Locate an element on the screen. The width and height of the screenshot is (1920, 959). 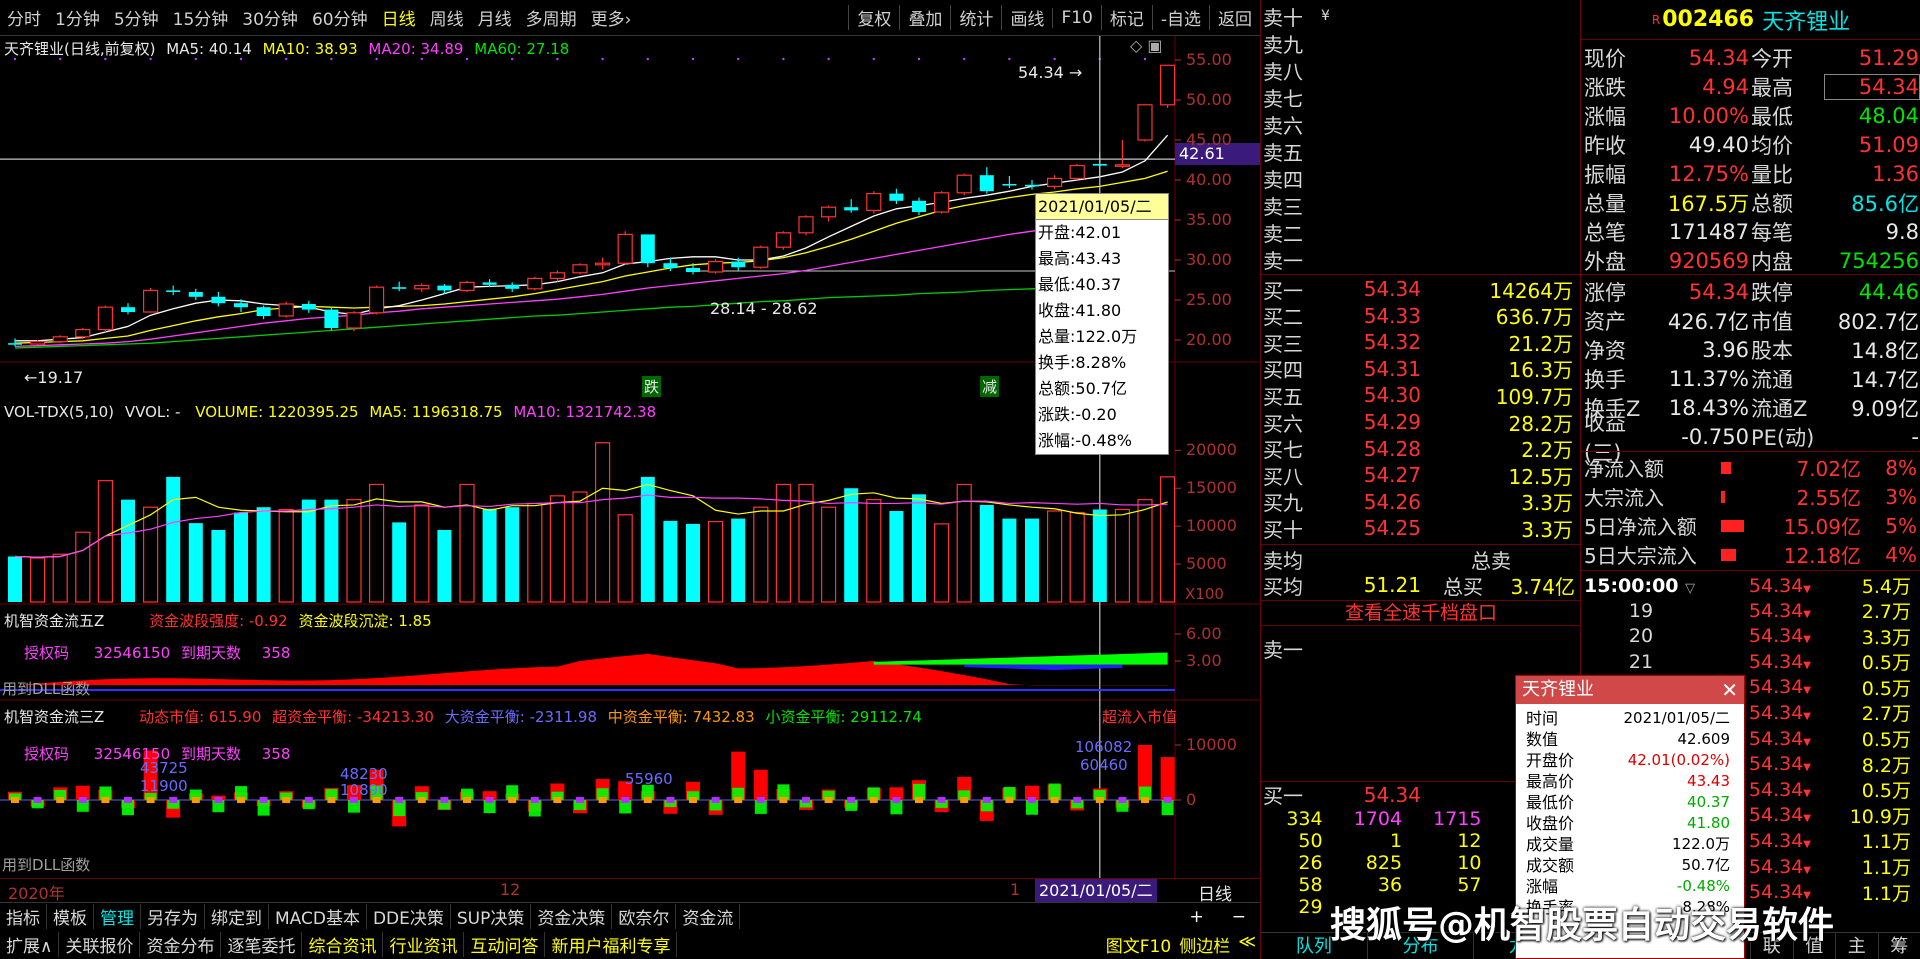
side-tab: 侧边栏 is located at coordinates (1204, 944).